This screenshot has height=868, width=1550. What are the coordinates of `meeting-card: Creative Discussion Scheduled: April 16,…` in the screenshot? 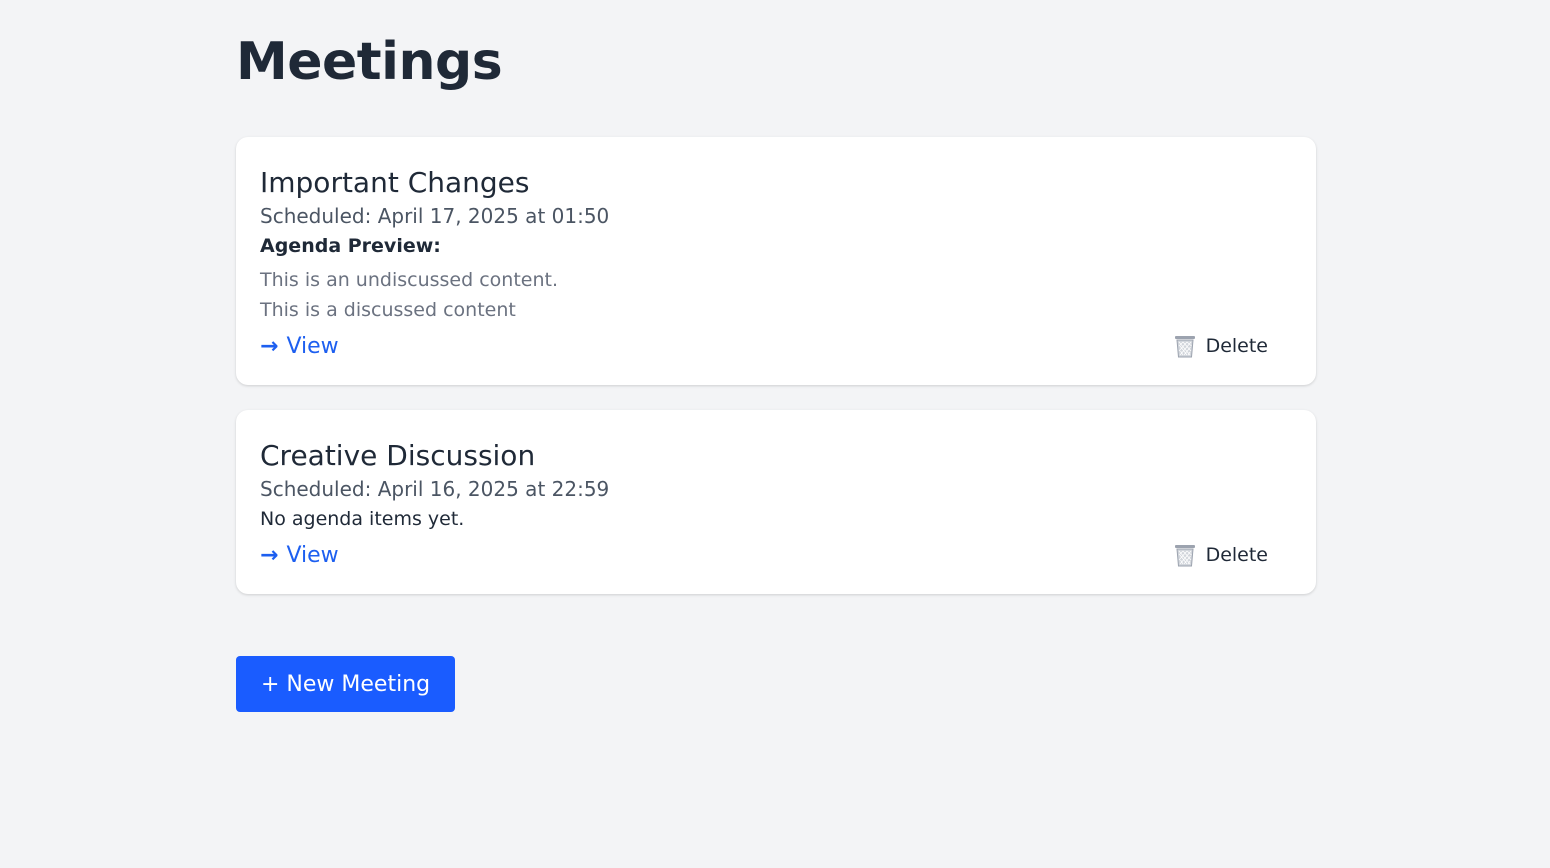 It's located at (776, 502).